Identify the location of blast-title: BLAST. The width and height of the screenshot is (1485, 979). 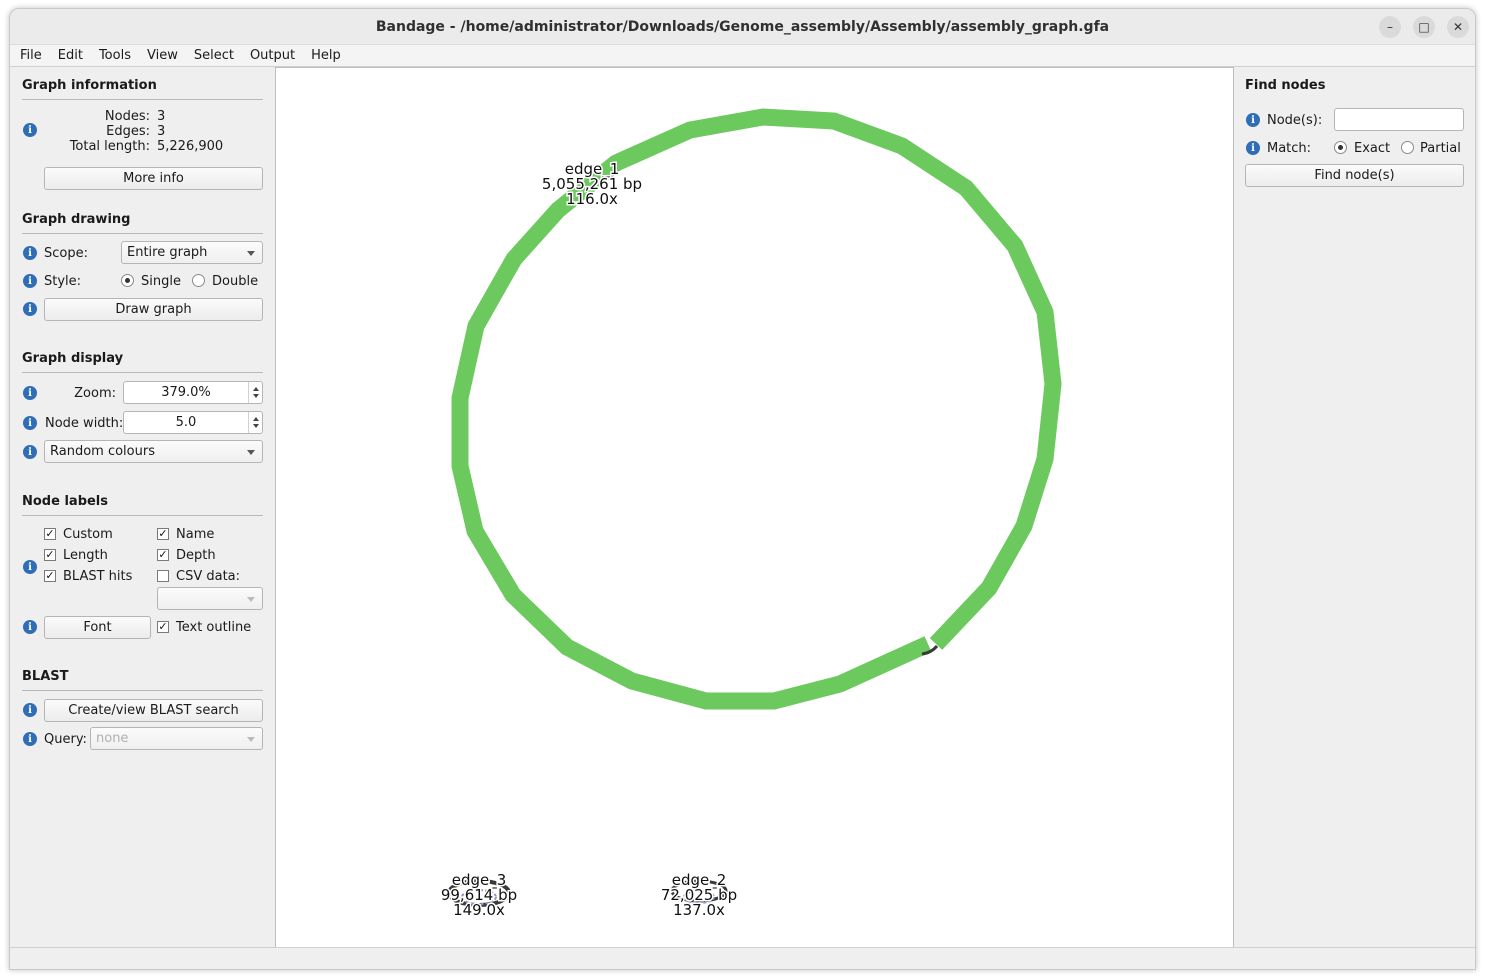
(45, 676).